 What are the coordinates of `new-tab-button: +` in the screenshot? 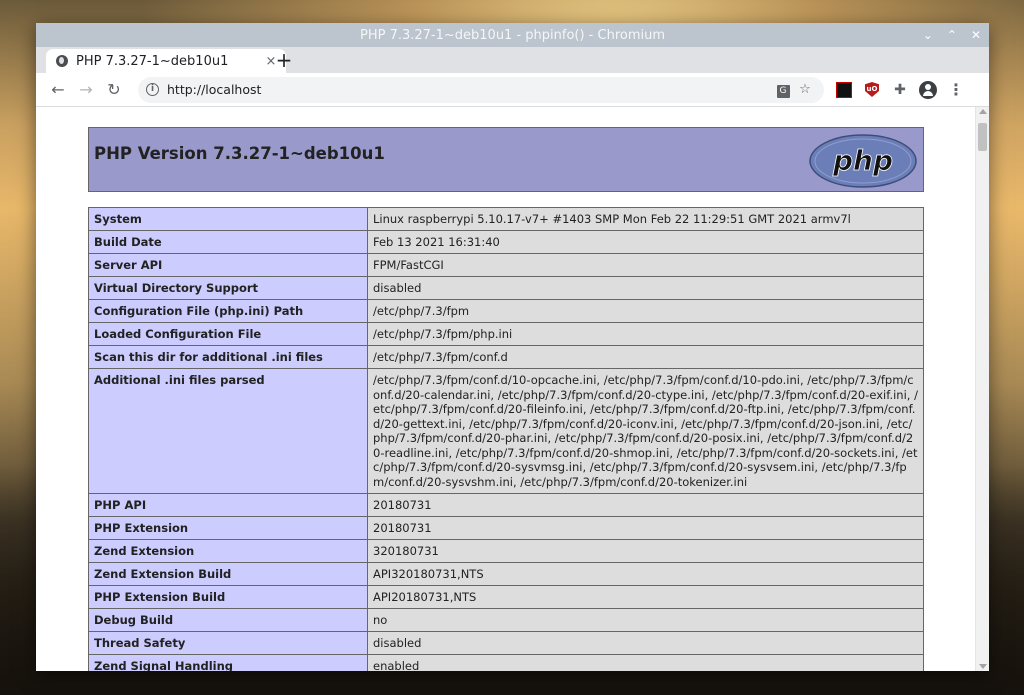 It's located at (284, 60).